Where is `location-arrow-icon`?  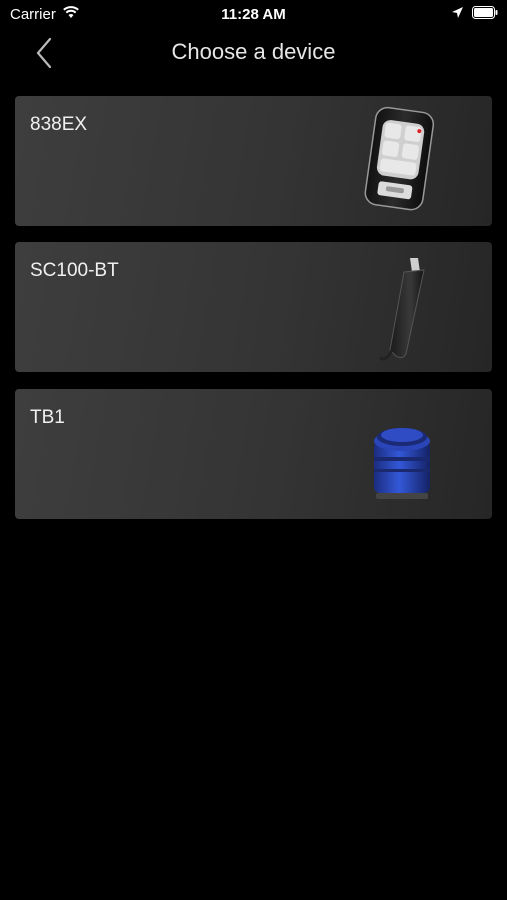
location-arrow-icon is located at coordinates (457, 12).